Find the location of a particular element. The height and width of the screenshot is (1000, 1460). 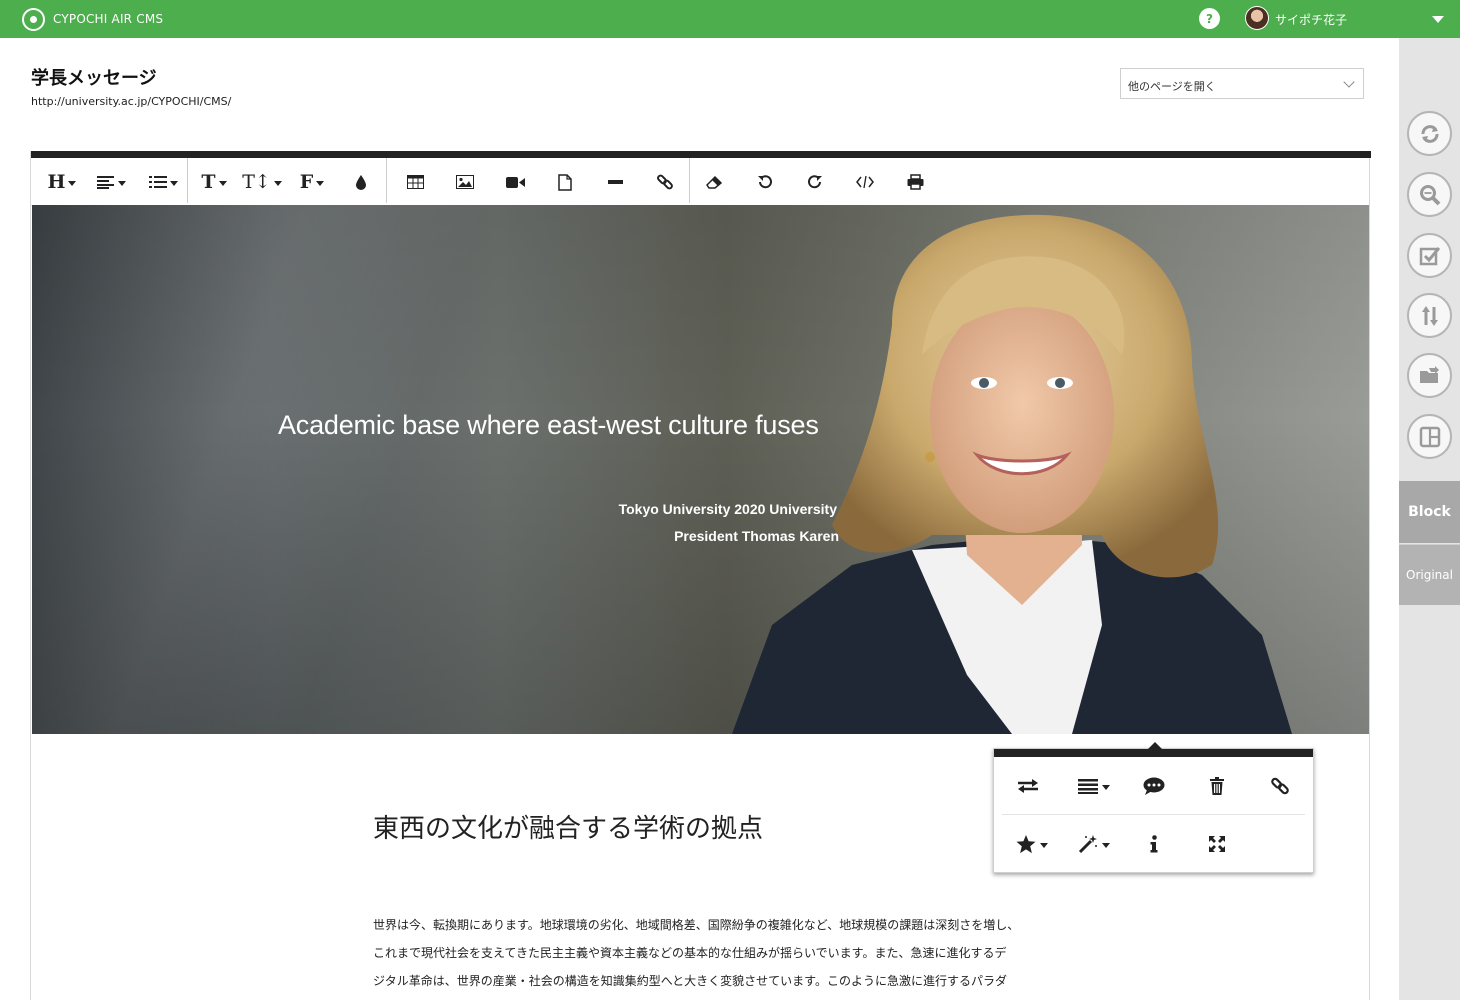

video-icon is located at coordinates (515, 182).